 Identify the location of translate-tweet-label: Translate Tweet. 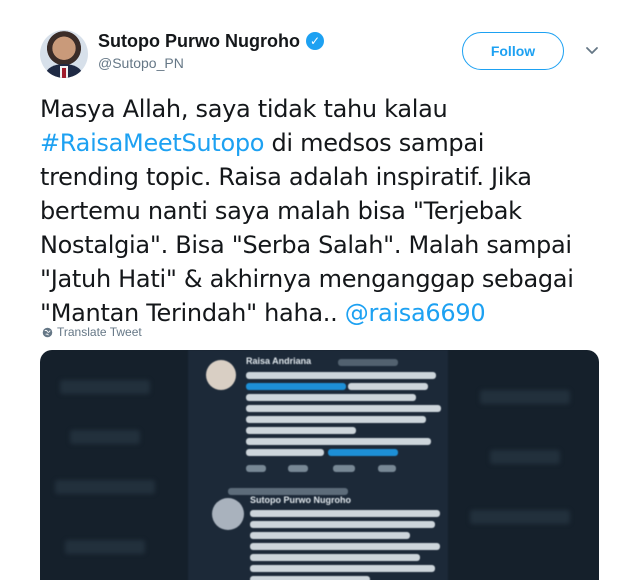
(99, 332).